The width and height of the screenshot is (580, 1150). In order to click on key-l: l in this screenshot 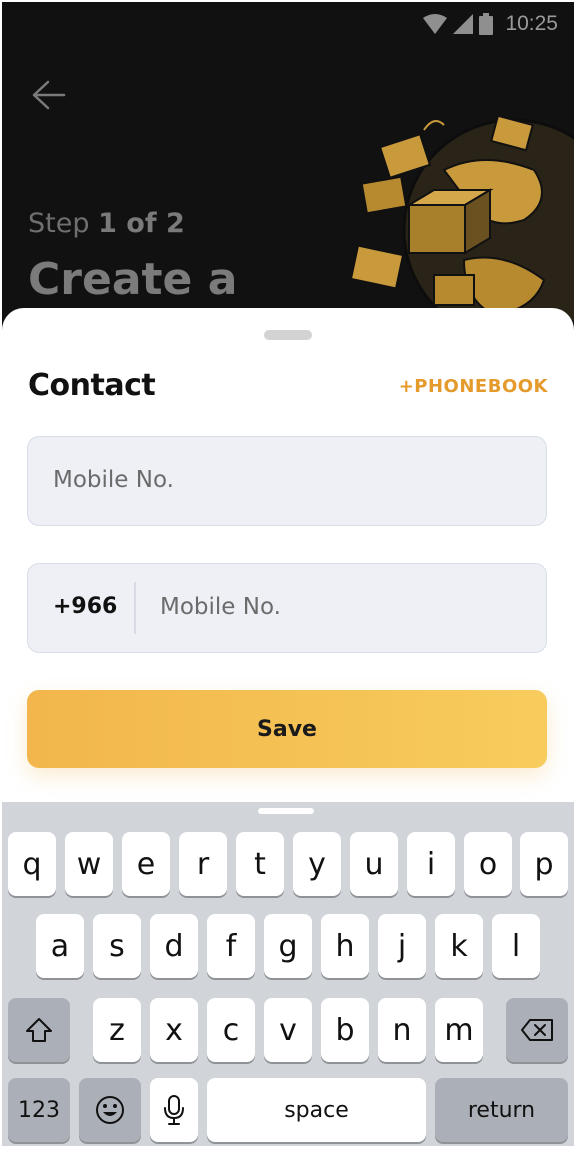, I will do `click(516, 946)`.